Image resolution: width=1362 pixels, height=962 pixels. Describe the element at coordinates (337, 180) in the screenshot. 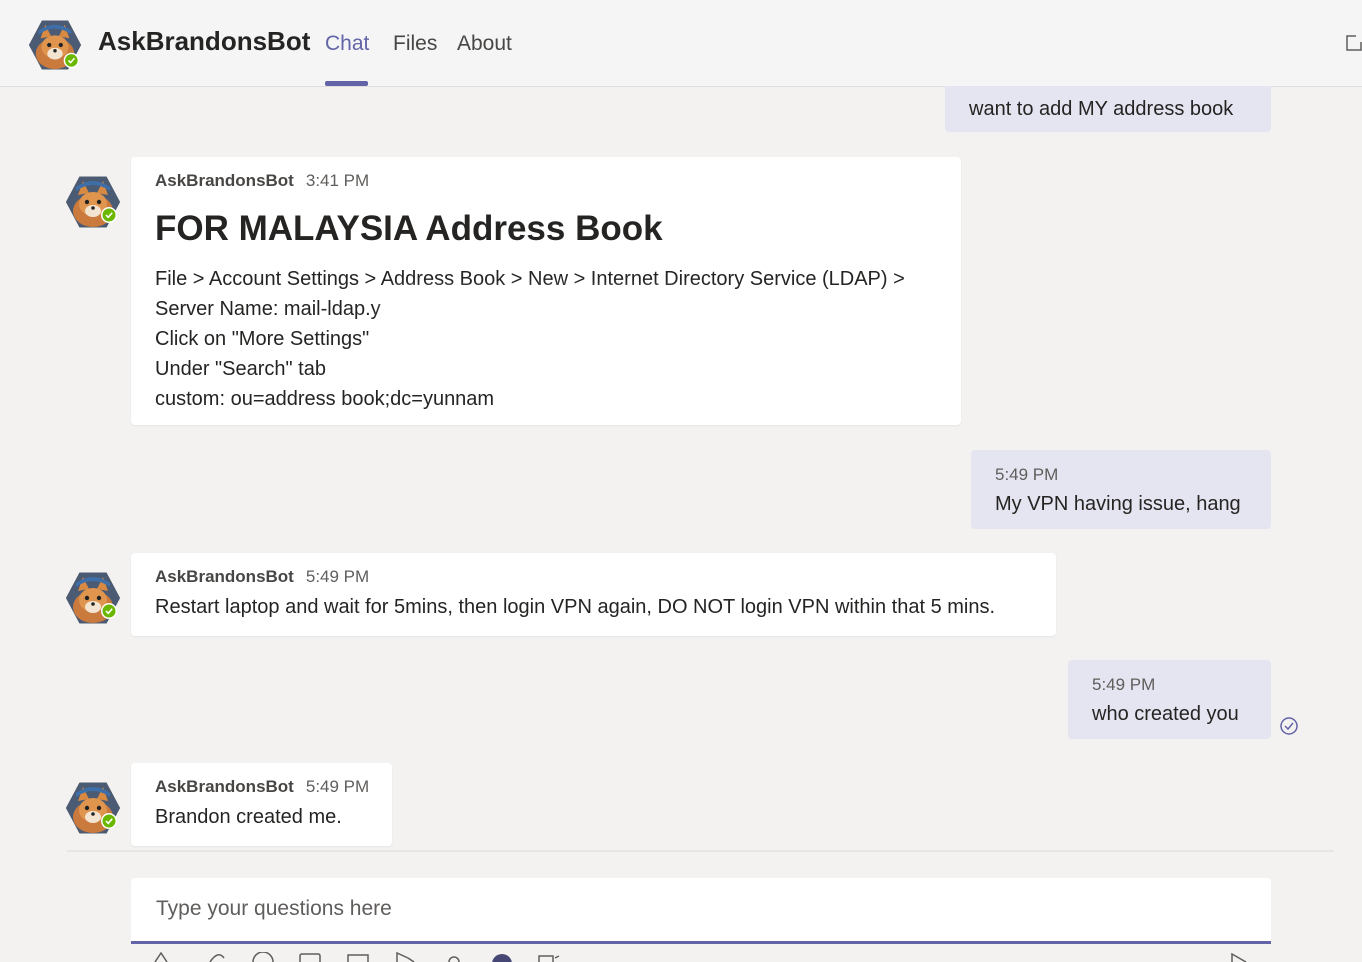

I see `message-timestamp: 3:41 PM` at that location.